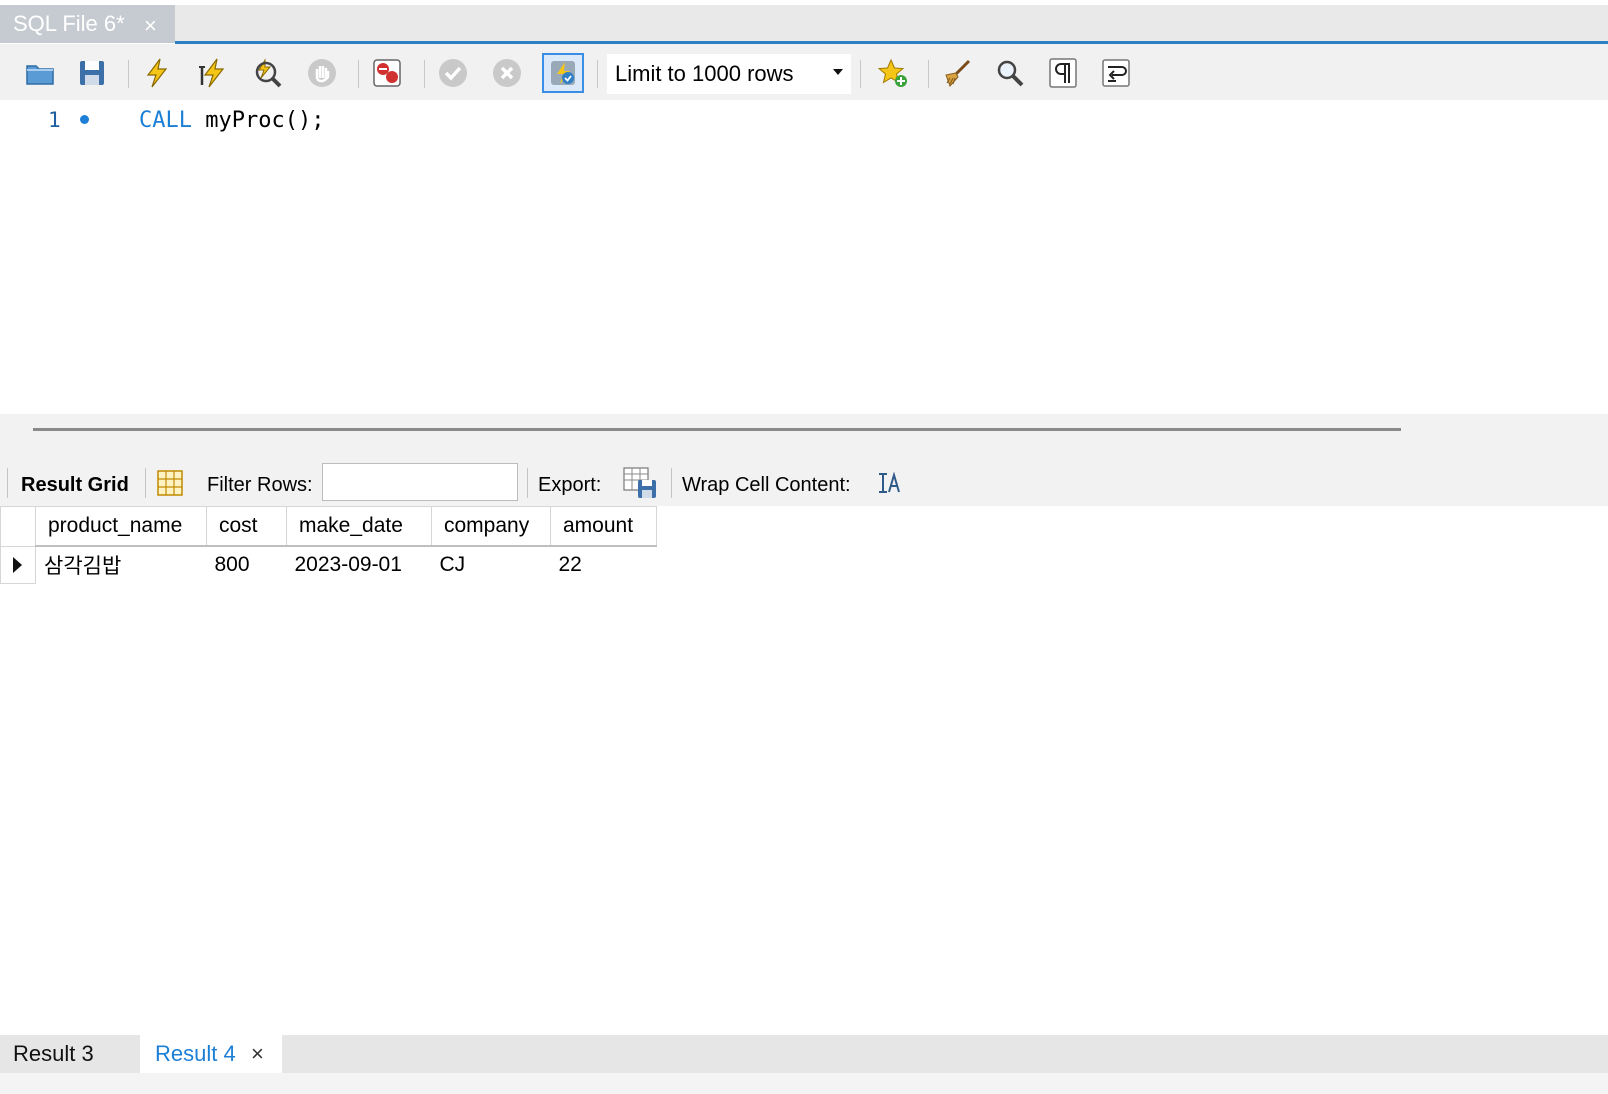 The width and height of the screenshot is (1608, 1094). Describe the element at coordinates (804, 1054) in the screenshot. I see `result-tabs: Result 3 Result 4 ×` at that location.